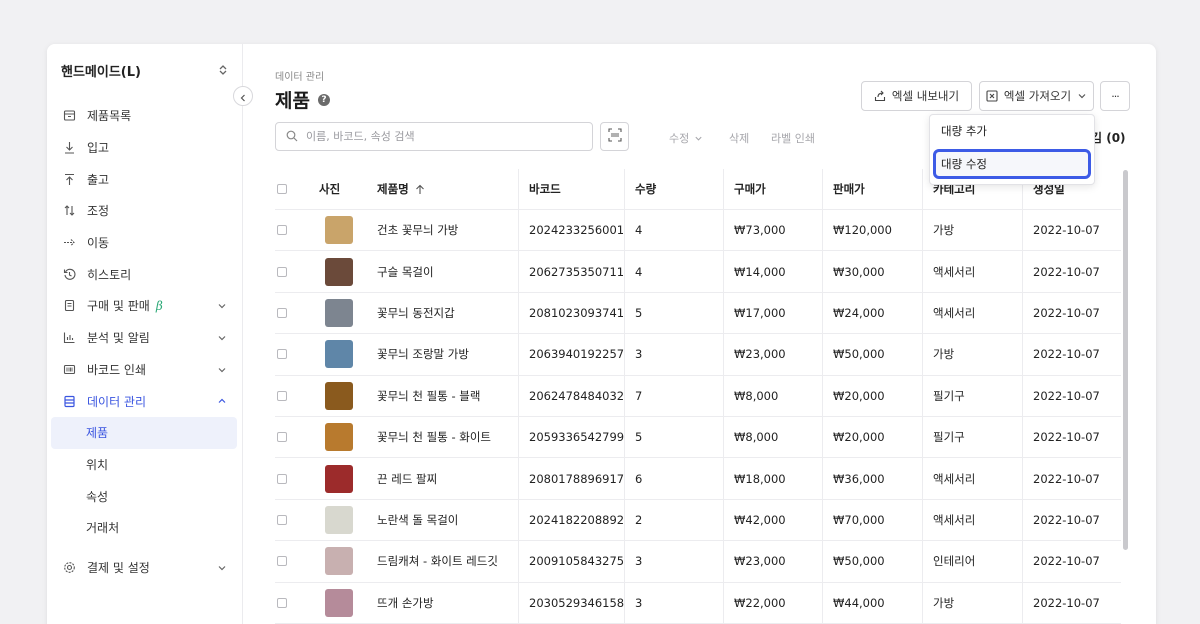  What do you see at coordinates (673, 189) in the screenshot?
I see `column-header-quantity: 수량` at bounding box center [673, 189].